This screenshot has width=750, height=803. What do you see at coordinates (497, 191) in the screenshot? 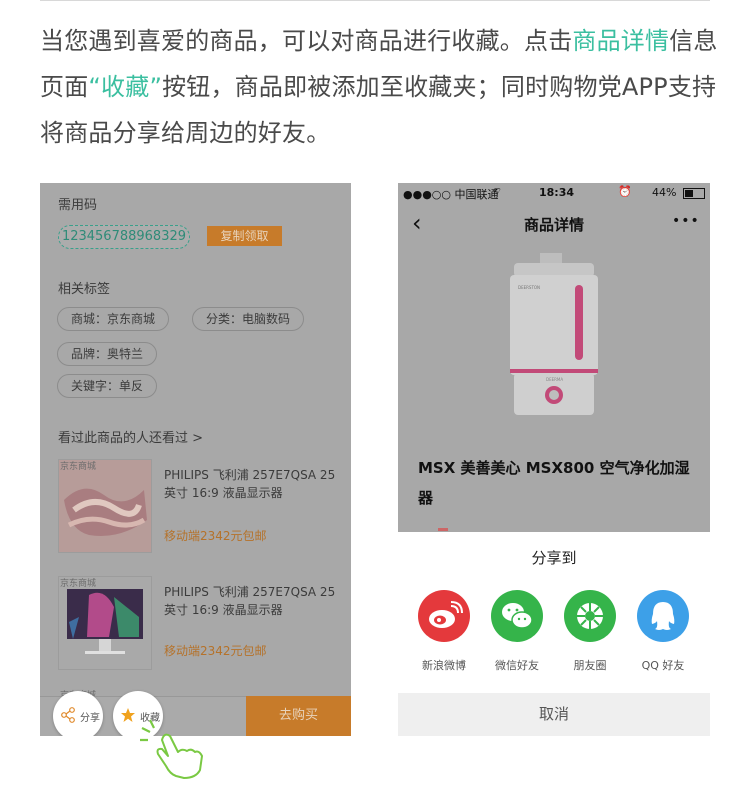
I see `wifi-icon: ⌔` at bounding box center [497, 191].